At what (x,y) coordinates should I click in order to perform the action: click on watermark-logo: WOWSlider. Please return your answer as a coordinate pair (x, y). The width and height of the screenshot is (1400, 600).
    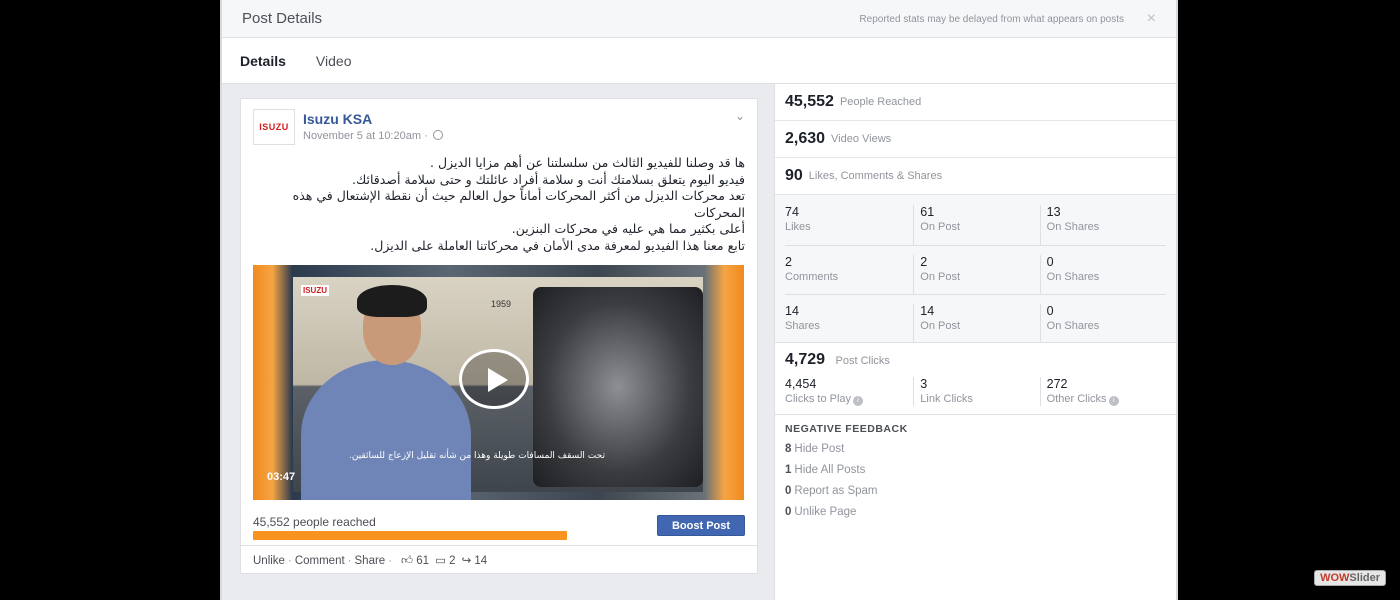
    Looking at the image, I should click on (1350, 578).